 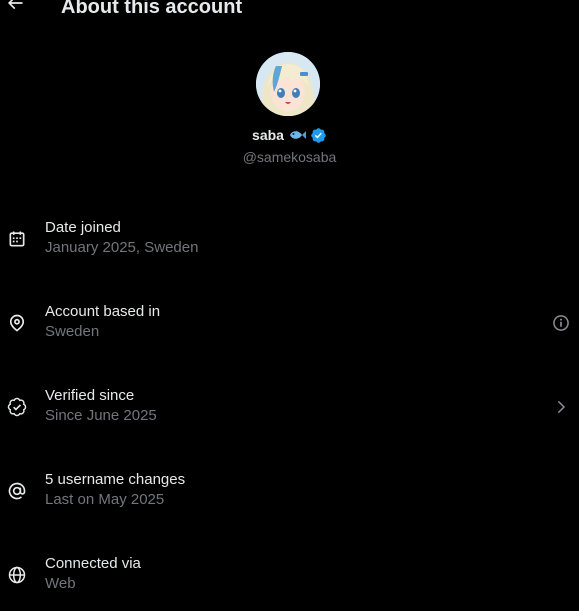 I want to click on row-title: Account based in, so click(x=103, y=311).